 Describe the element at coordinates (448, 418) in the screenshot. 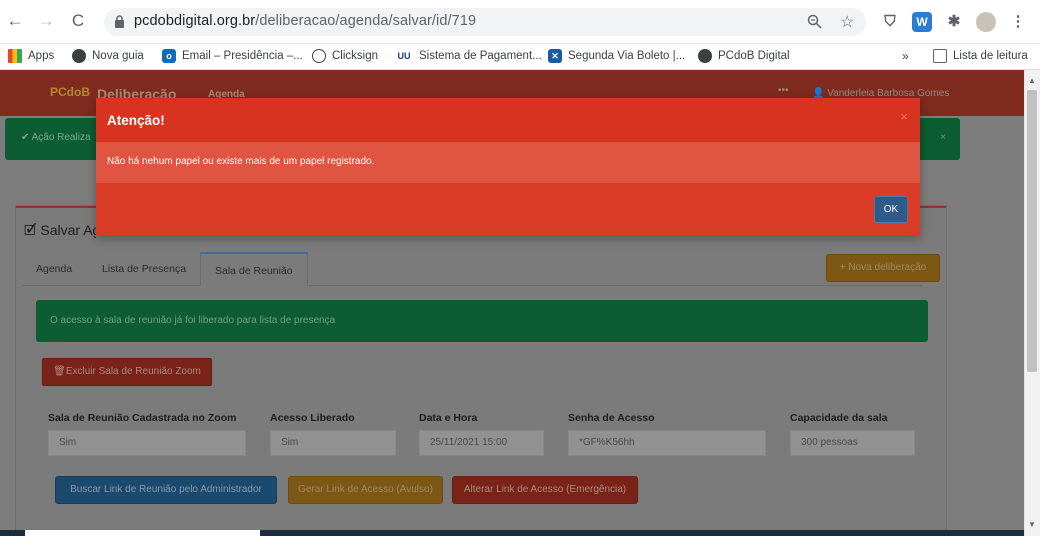

I see `field-label-data: Data e Hora` at that location.